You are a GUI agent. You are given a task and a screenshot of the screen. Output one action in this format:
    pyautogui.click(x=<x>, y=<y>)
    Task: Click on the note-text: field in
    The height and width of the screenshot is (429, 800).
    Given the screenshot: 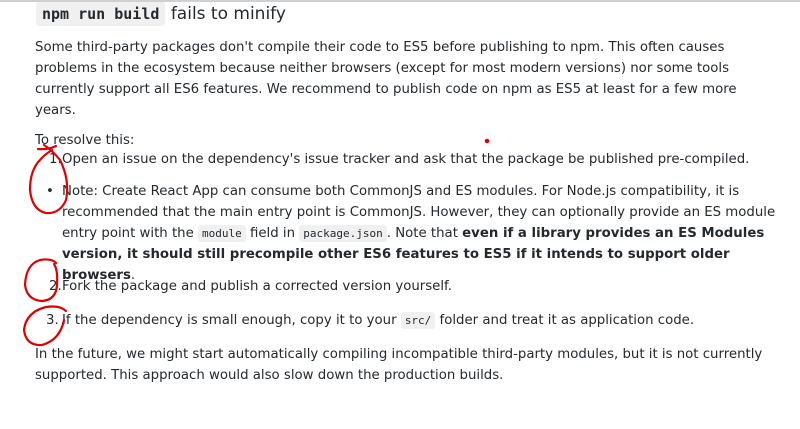 What is the action you would take?
    pyautogui.click(x=272, y=233)
    